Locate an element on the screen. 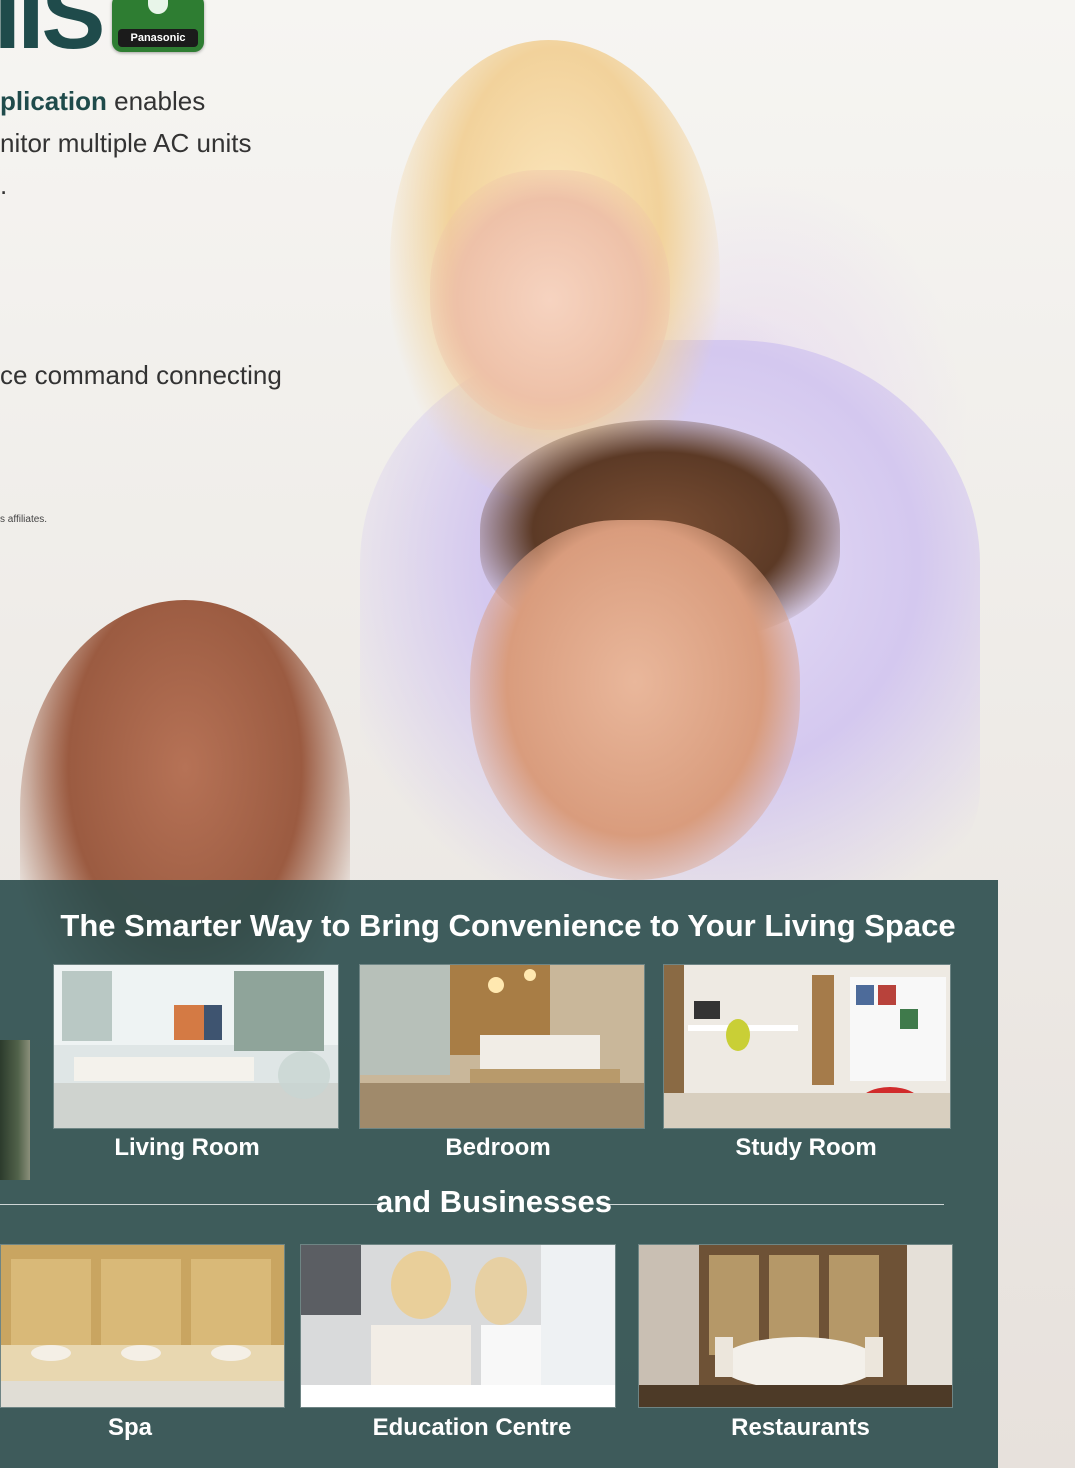 Image resolution: width=1075 pixels, height=1468 pixels. bedroom-photo is located at coordinates (502, 1046).